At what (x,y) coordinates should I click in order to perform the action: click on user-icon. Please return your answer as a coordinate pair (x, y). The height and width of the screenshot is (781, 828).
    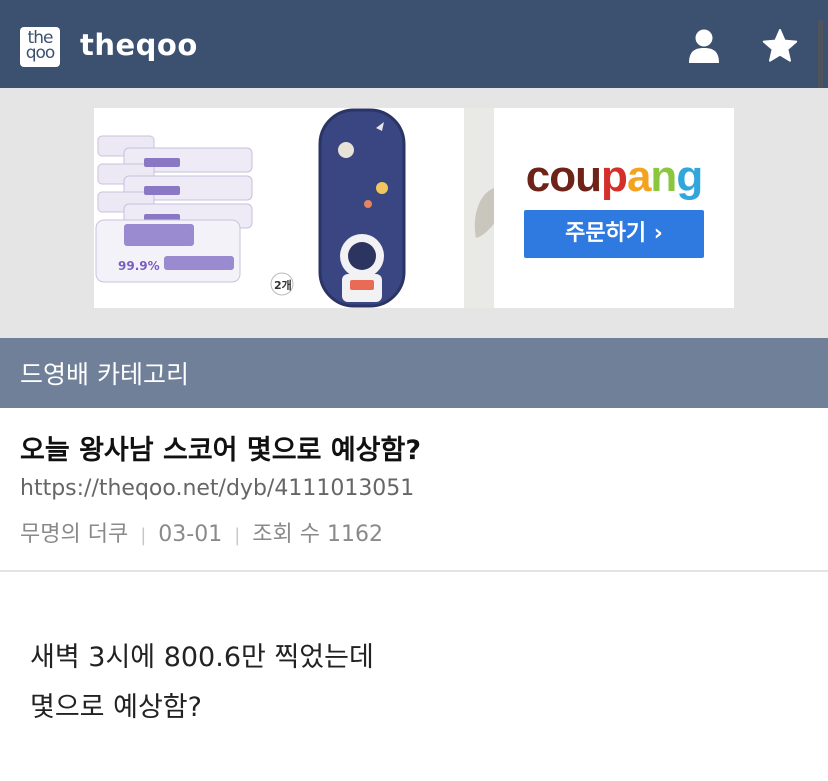
    Looking at the image, I should click on (704, 46).